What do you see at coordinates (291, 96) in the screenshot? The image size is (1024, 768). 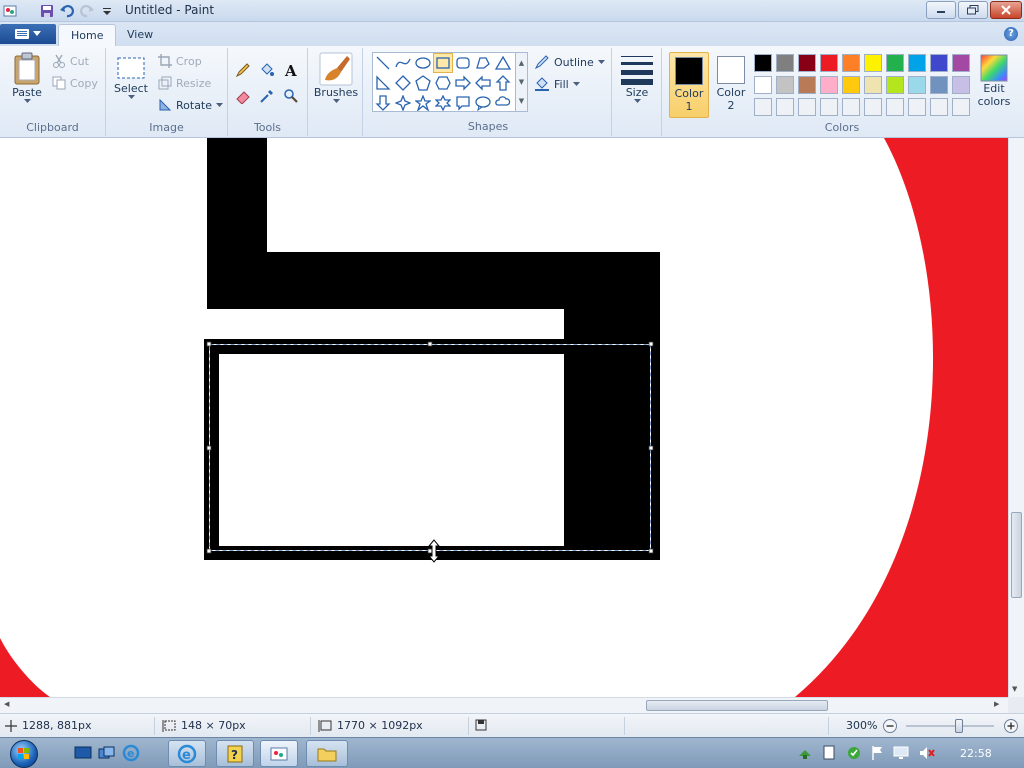 I see `magnifier-icon` at bounding box center [291, 96].